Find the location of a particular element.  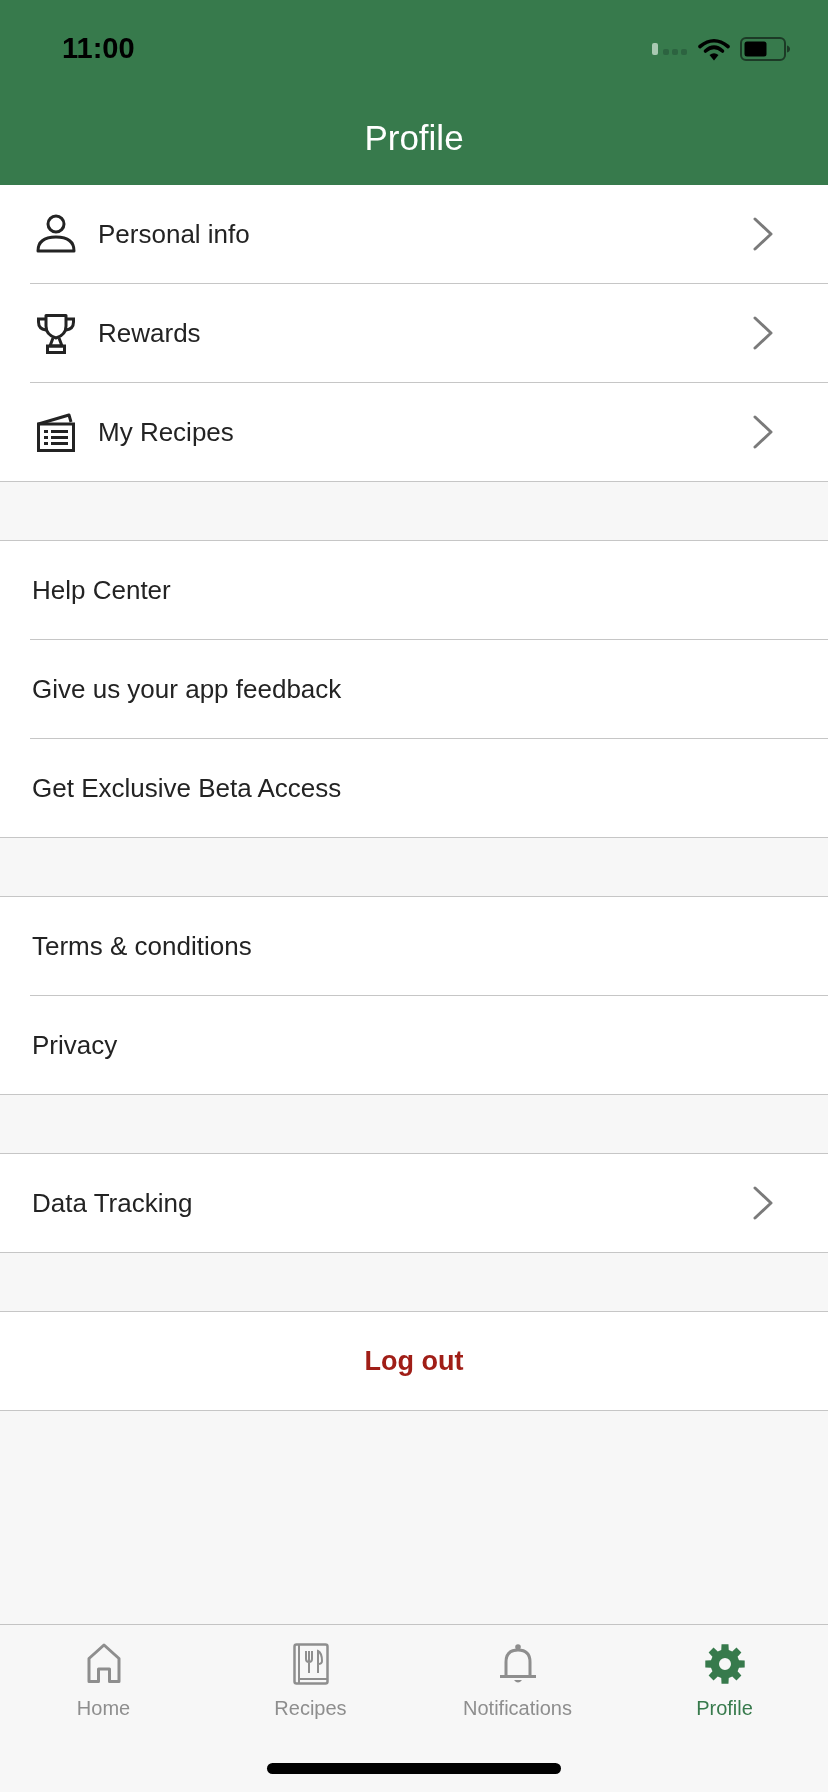

signal-icon is located at coordinates (670, 49).